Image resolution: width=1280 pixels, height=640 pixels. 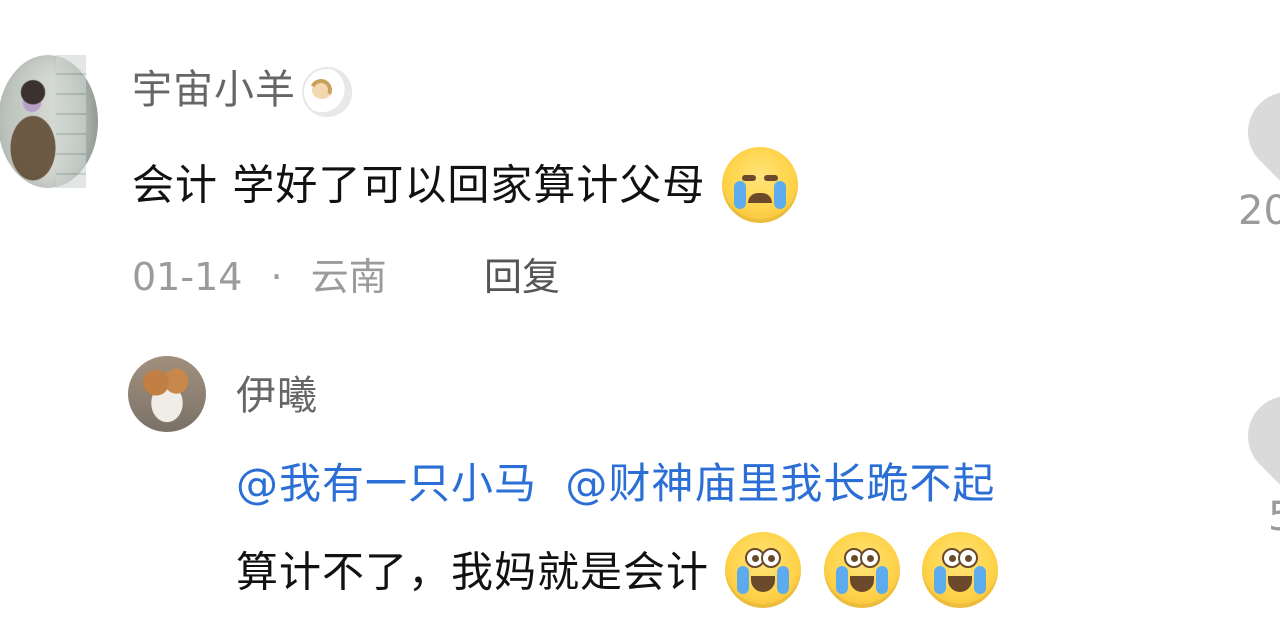 I want to click on mention-user-2: @财神庙里我长跪不起, so click(x=780, y=483).